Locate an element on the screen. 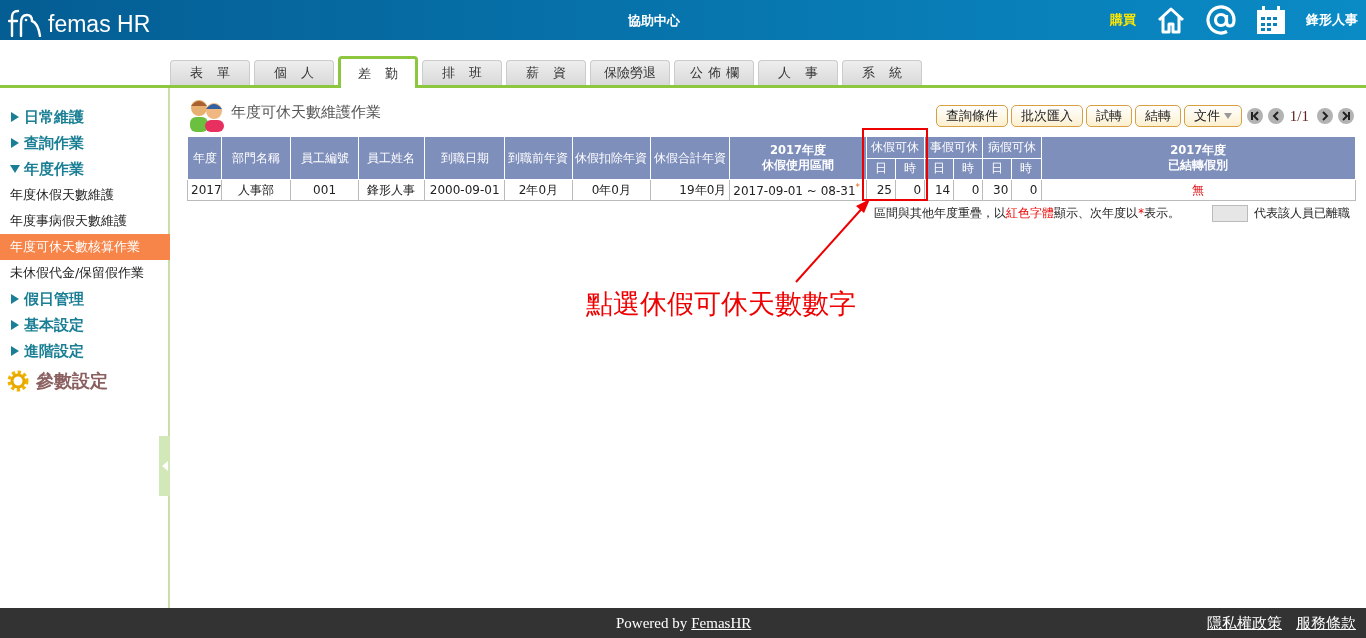 The width and height of the screenshot is (1366, 638). nav-tab: 保險勞退 is located at coordinates (630, 72).